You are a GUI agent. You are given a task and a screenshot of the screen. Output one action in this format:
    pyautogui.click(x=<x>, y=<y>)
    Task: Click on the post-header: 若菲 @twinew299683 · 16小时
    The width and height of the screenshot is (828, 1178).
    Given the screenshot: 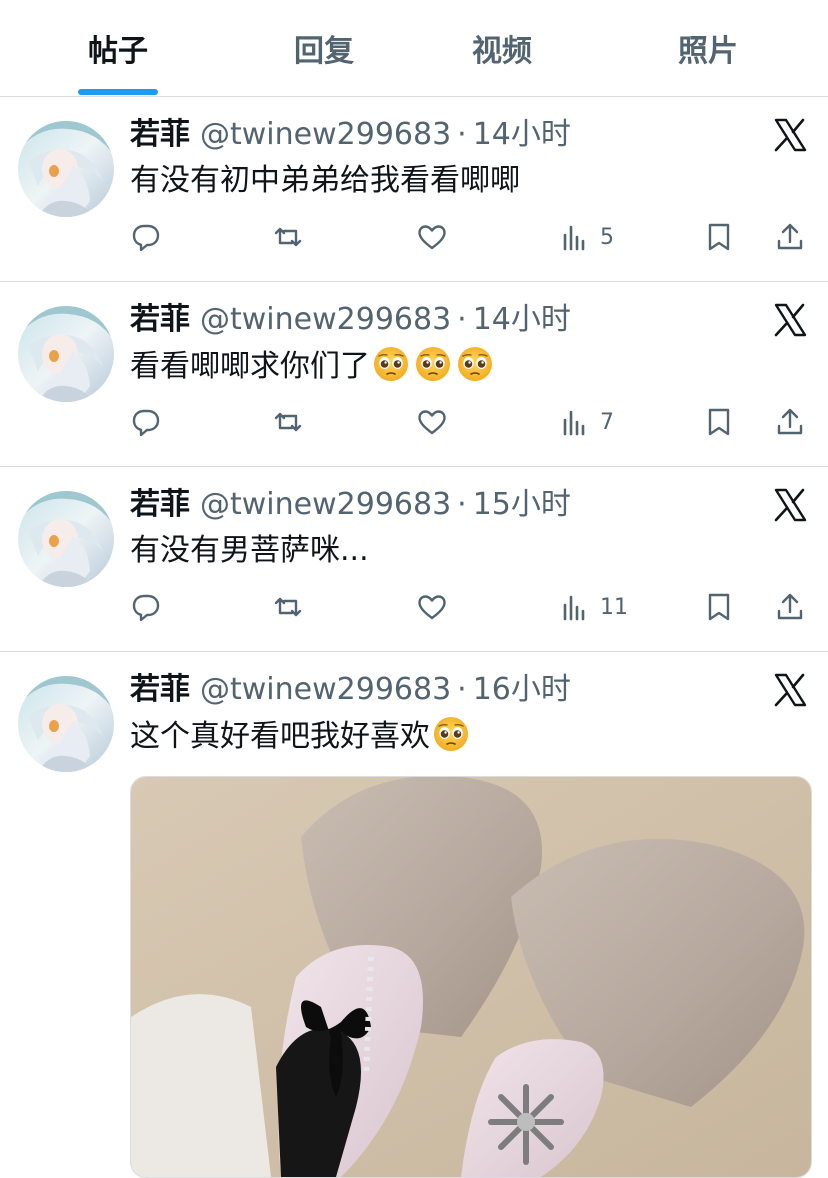 What is the action you would take?
    pyautogui.click(x=350, y=690)
    